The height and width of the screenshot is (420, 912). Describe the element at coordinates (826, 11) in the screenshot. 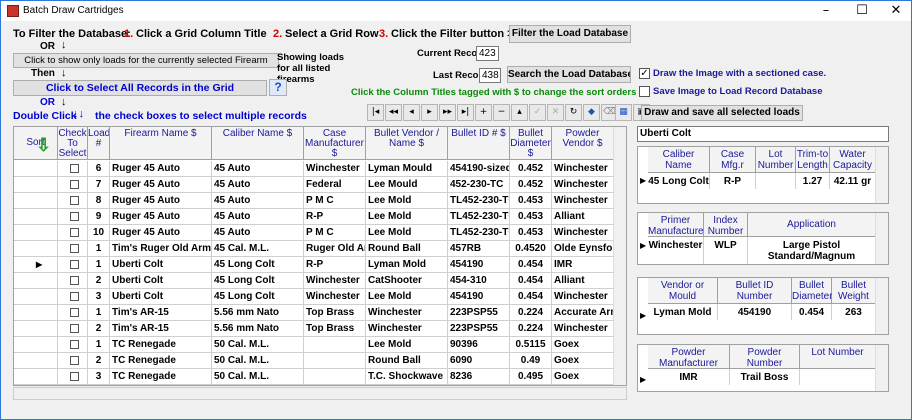

I see `minimize-button: –` at that location.